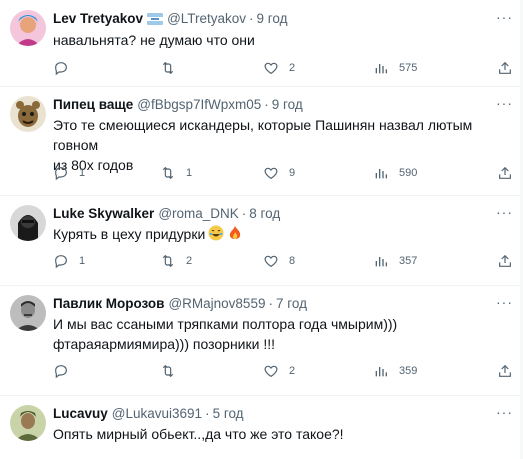 The image size is (523, 459). Describe the element at coordinates (408, 173) in the screenshot. I see `views-count: 590` at that location.